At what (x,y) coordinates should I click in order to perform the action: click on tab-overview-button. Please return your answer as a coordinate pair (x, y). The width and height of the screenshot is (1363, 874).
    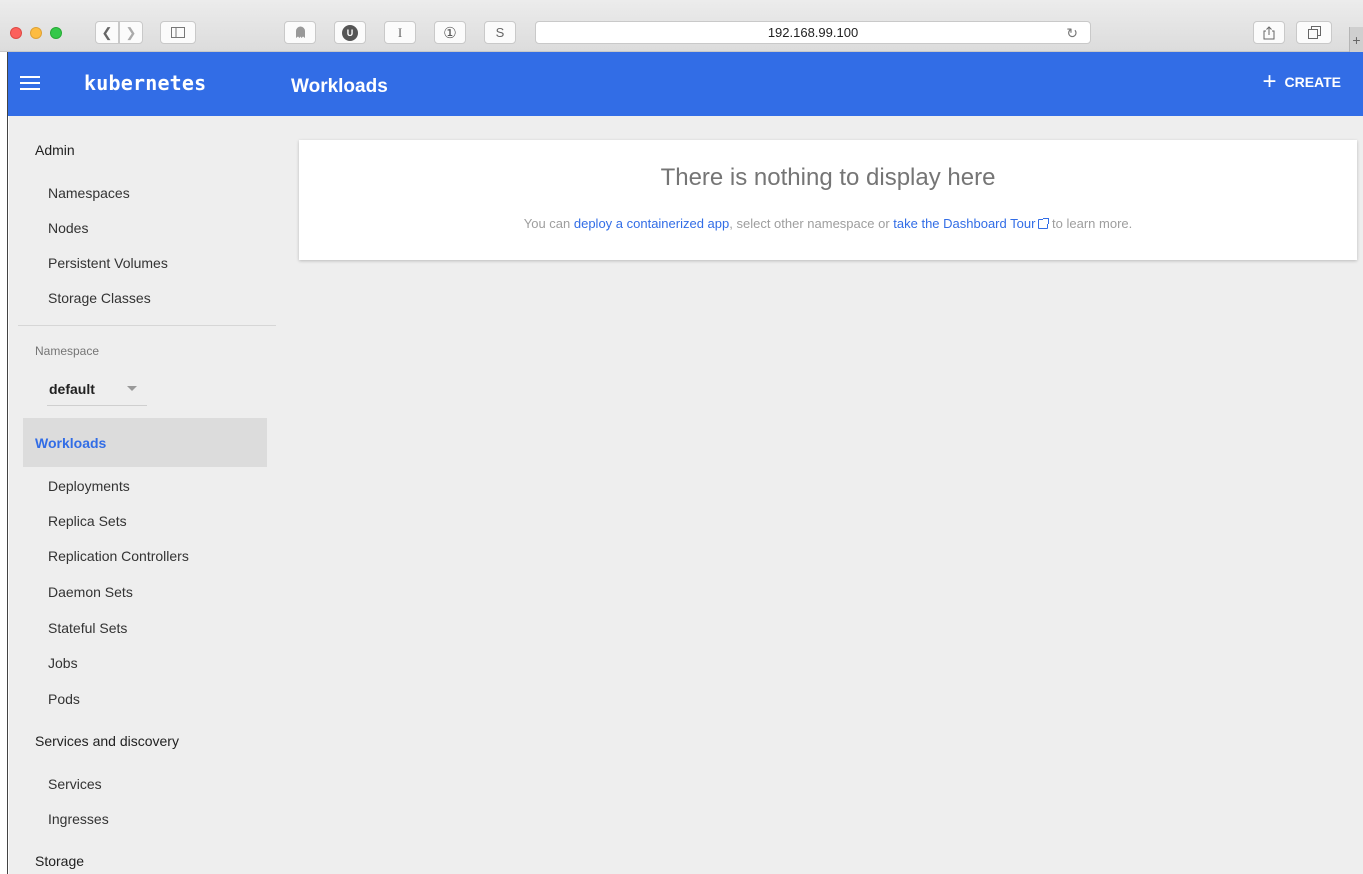
    Looking at the image, I should click on (1314, 32).